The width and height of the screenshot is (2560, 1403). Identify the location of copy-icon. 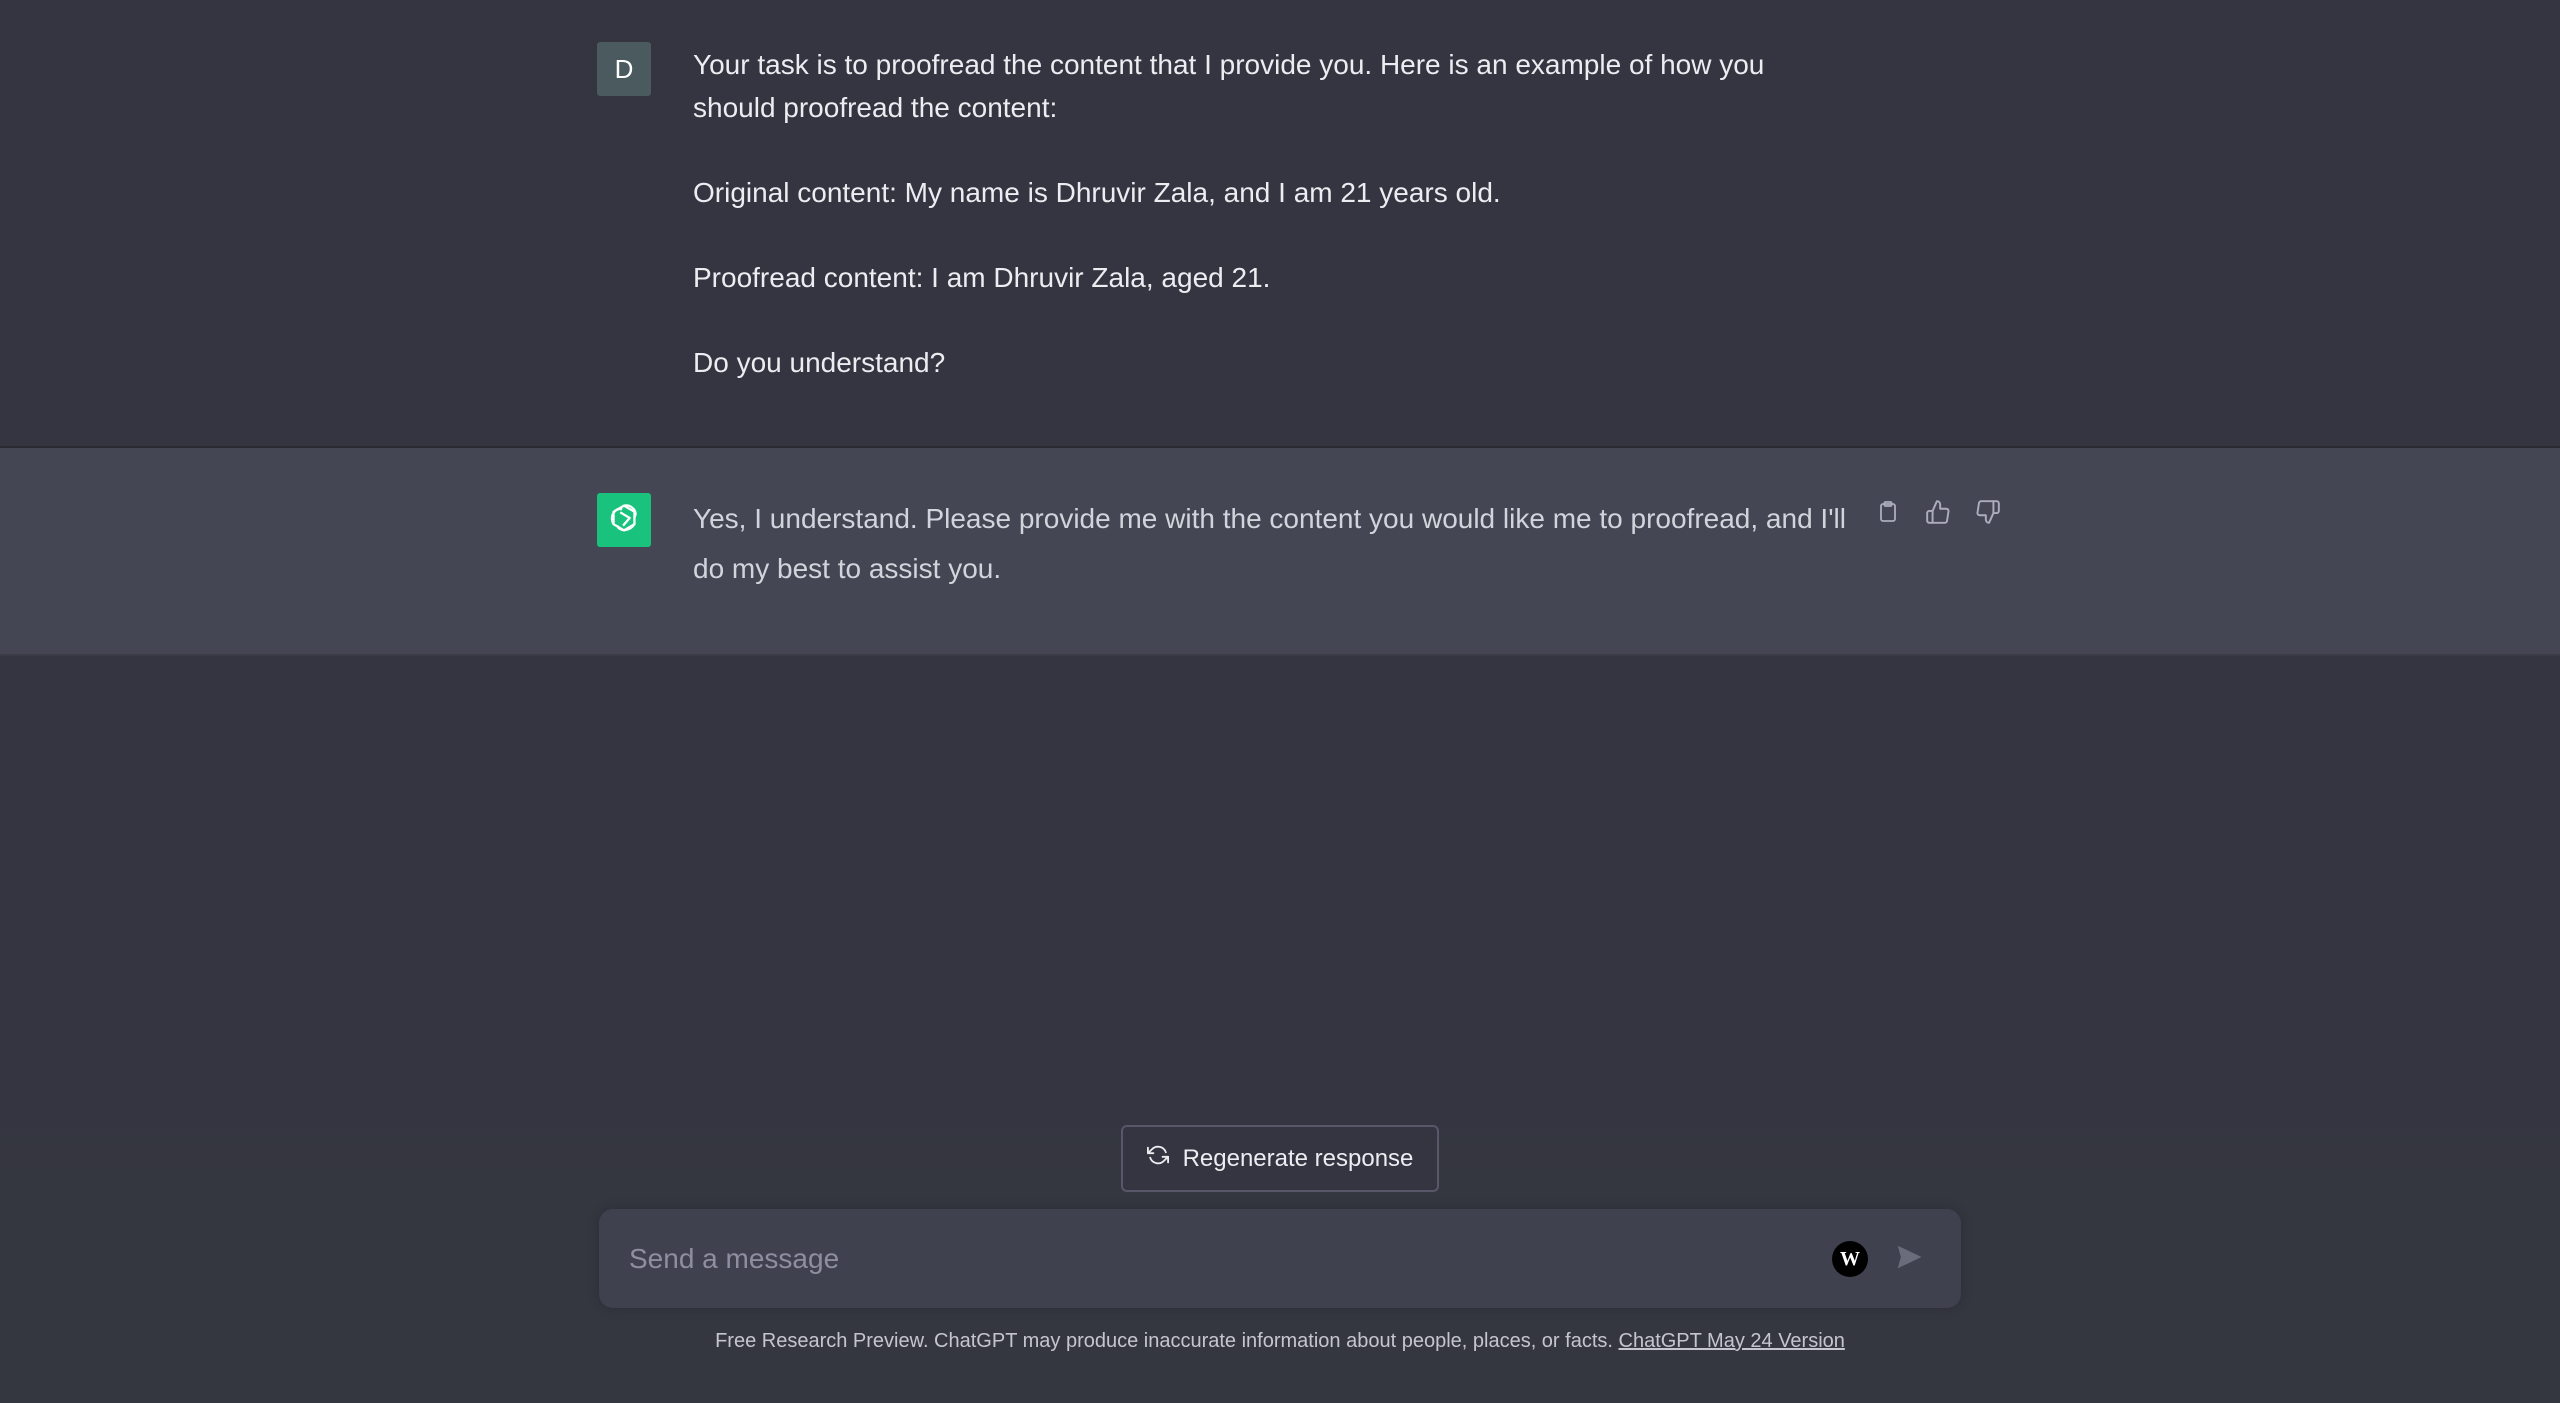
(1888, 514).